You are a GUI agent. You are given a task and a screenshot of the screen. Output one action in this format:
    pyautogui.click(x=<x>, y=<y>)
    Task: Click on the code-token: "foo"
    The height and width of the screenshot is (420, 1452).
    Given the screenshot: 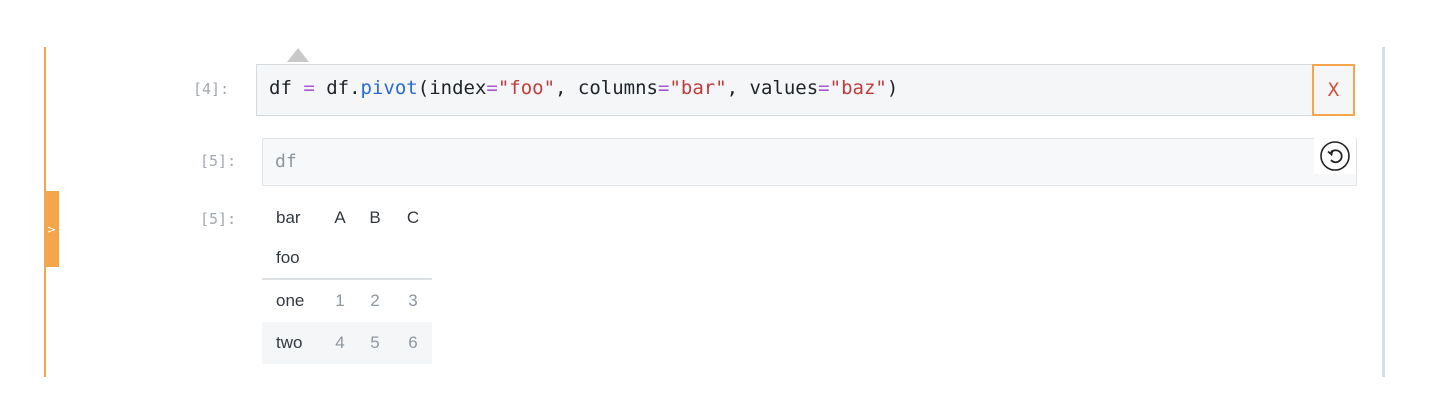 What is the action you would take?
    pyautogui.click(x=526, y=88)
    